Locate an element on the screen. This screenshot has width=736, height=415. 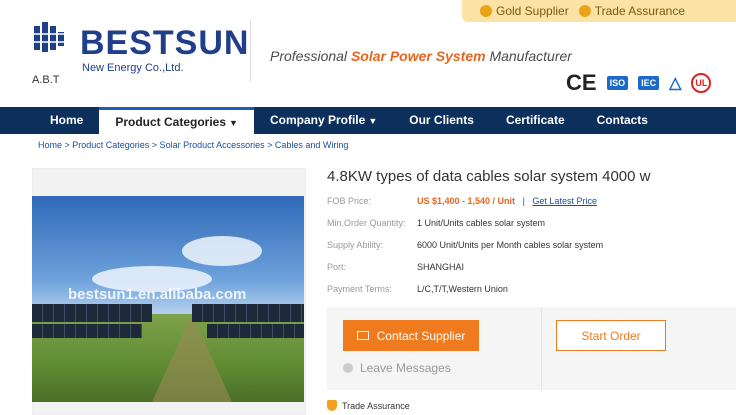
fob-price-value: US $1,400 - 1,540 / Unit is located at coordinates (466, 201).